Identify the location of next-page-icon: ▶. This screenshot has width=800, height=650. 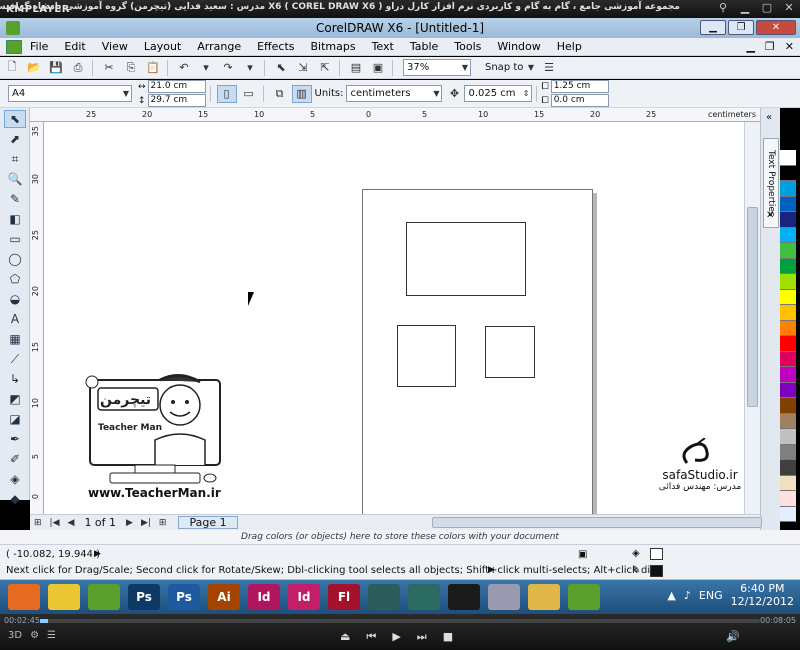
(129, 523).